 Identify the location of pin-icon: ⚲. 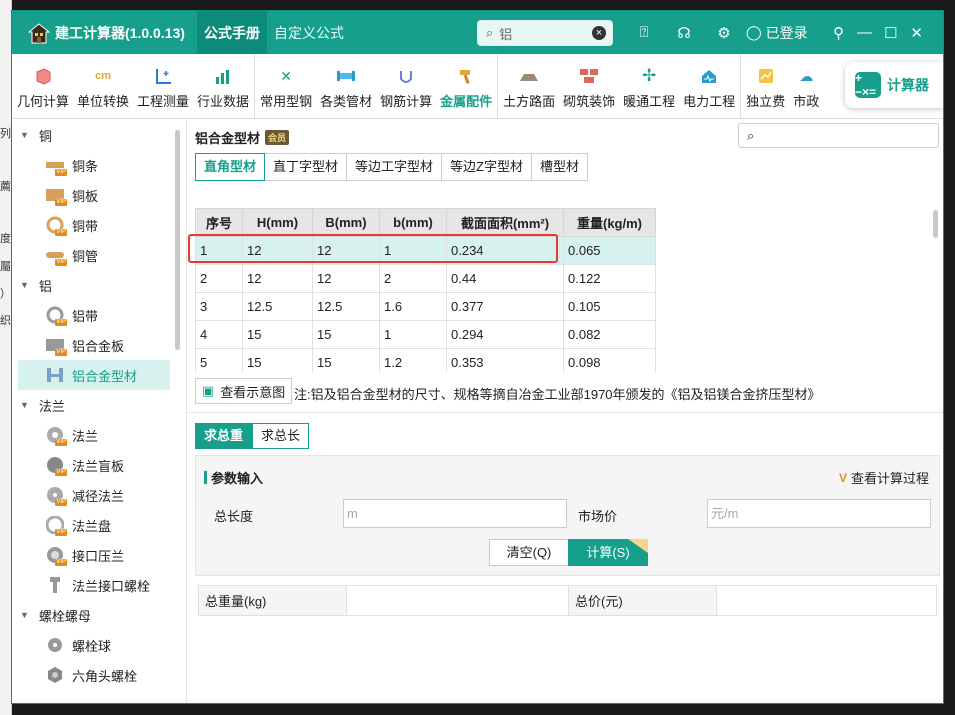
(839, 33).